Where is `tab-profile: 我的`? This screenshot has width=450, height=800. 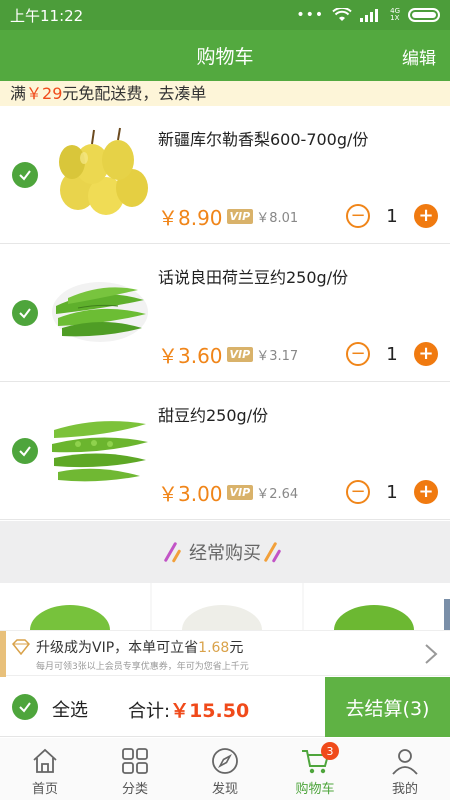 tab-profile: 我的 is located at coordinates (405, 769).